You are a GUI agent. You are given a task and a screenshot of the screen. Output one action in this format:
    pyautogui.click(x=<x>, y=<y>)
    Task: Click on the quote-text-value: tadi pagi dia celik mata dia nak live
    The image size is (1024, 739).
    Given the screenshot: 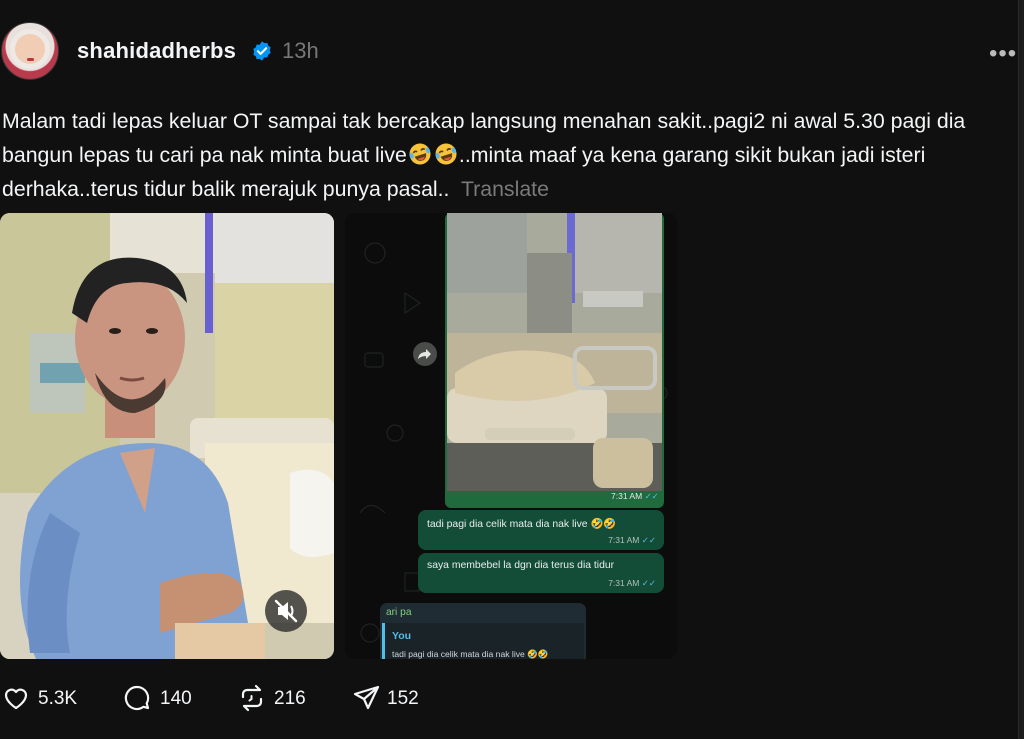 What is the action you would take?
    pyautogui.click(x=458, y=654)
    